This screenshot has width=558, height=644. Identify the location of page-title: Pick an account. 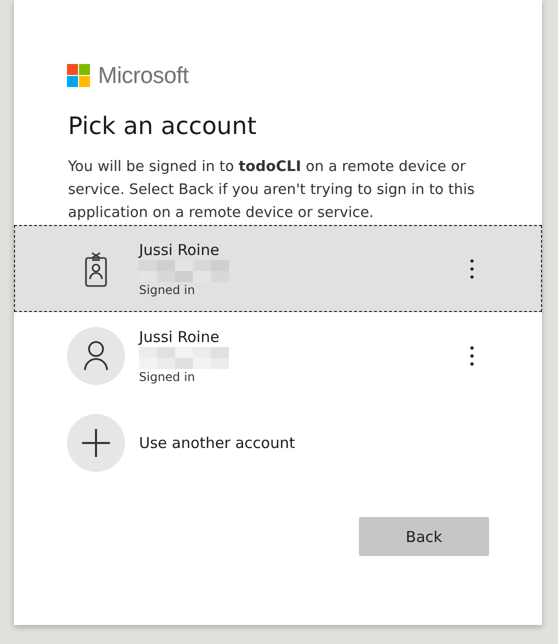
(163, 126).